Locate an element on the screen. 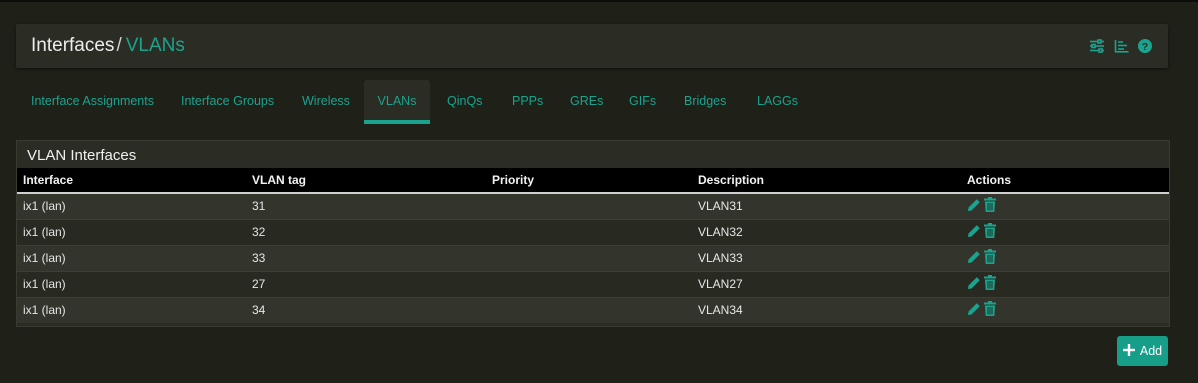  tab-label: GREs is located at coordinates (587, 101).